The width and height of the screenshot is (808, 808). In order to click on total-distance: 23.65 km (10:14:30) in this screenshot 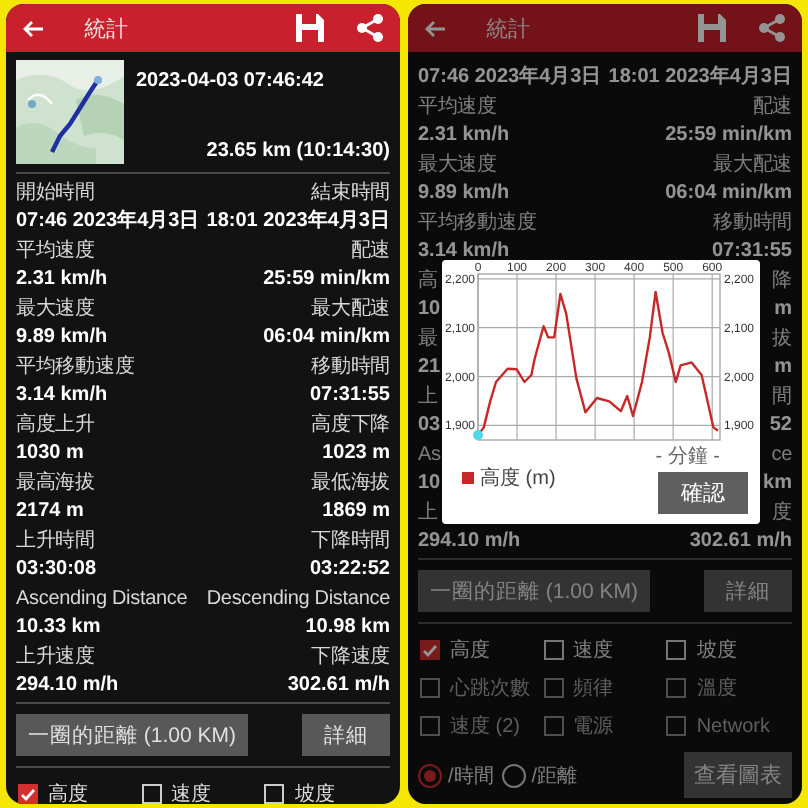, I will do `click(298, 151)`.